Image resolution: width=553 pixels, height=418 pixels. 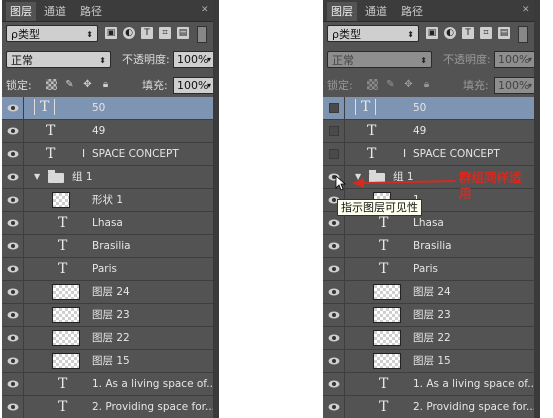 I want to click on visibility-tooltip: 指示图层可见性, so click(x=379, y=207).